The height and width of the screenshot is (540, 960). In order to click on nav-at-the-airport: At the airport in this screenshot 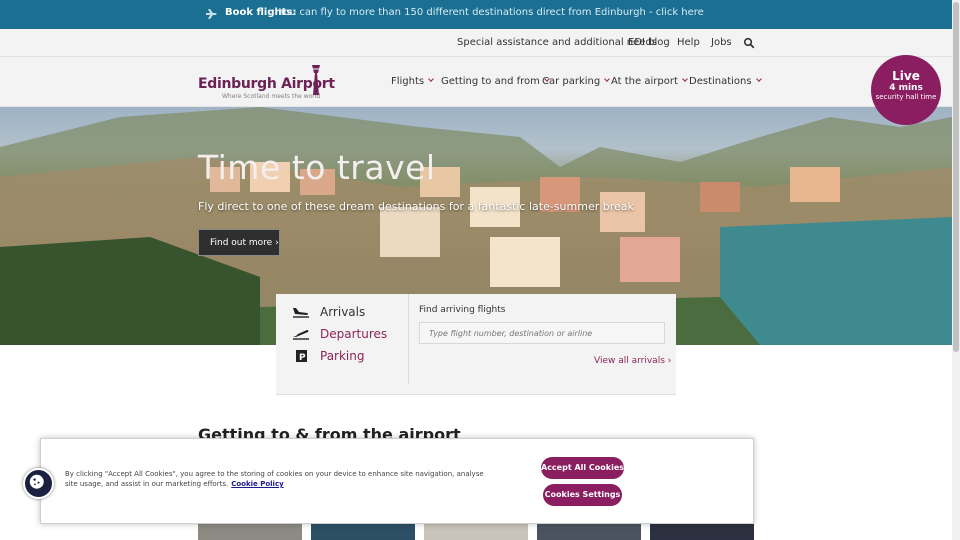, I will do `click(649, 81)`.